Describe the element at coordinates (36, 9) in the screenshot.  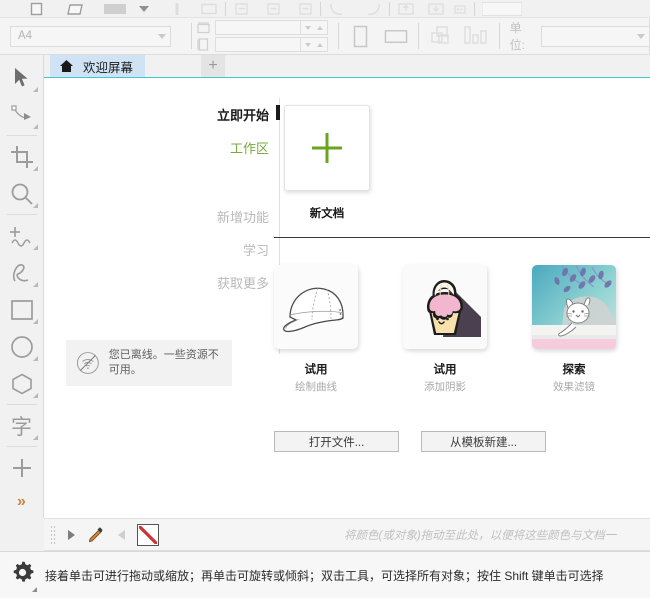
I see `new-document-icon` at that location.